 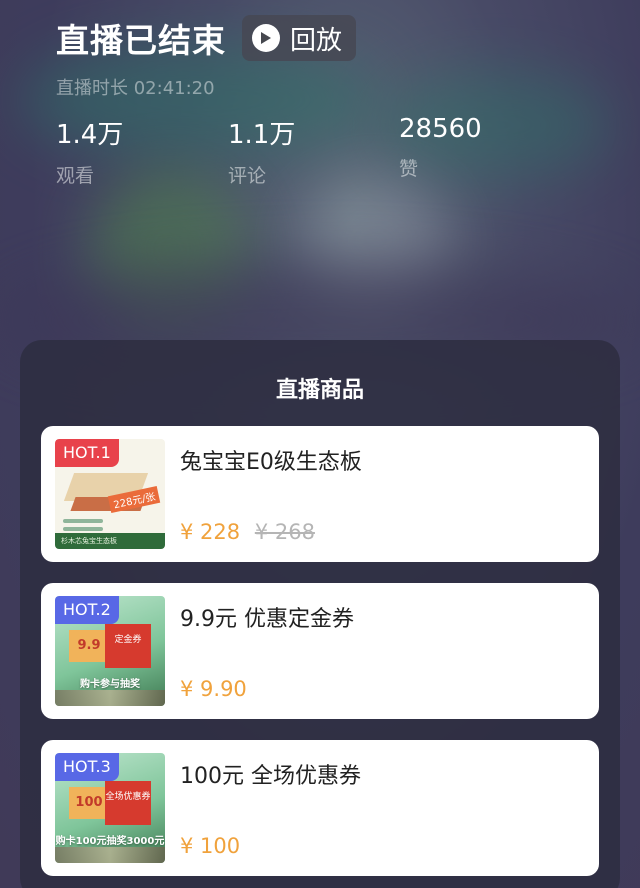 I want to click on hot-badge: HOT.2, so click(x=87, y=610).